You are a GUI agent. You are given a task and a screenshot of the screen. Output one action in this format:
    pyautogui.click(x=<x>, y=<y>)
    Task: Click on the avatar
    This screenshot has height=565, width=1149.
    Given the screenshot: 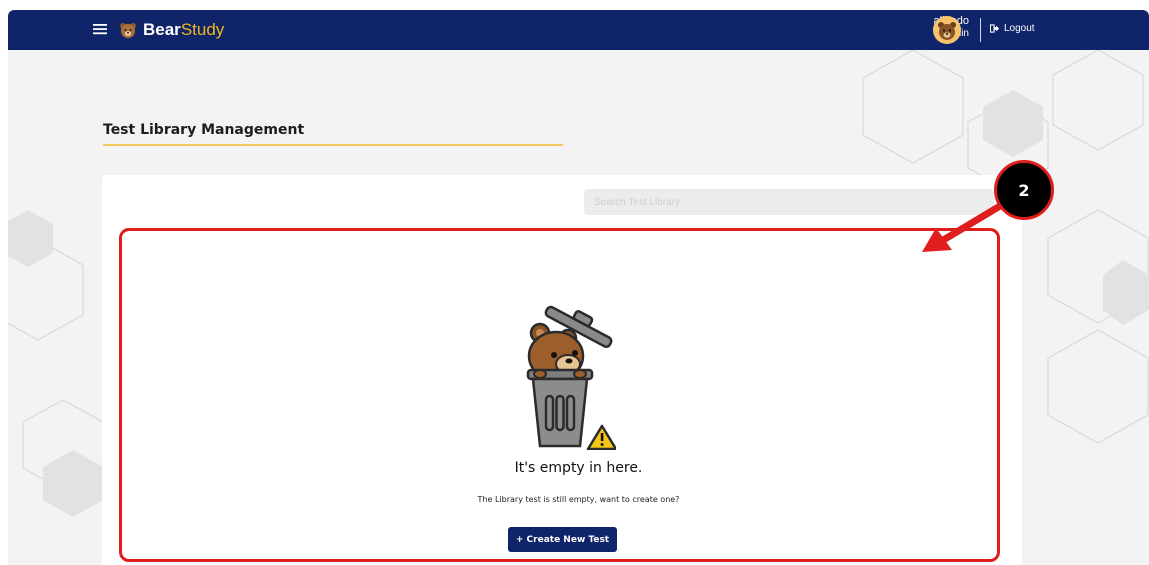 What is the action you would take?
    pyautogui.click(x=947, y=30)
    